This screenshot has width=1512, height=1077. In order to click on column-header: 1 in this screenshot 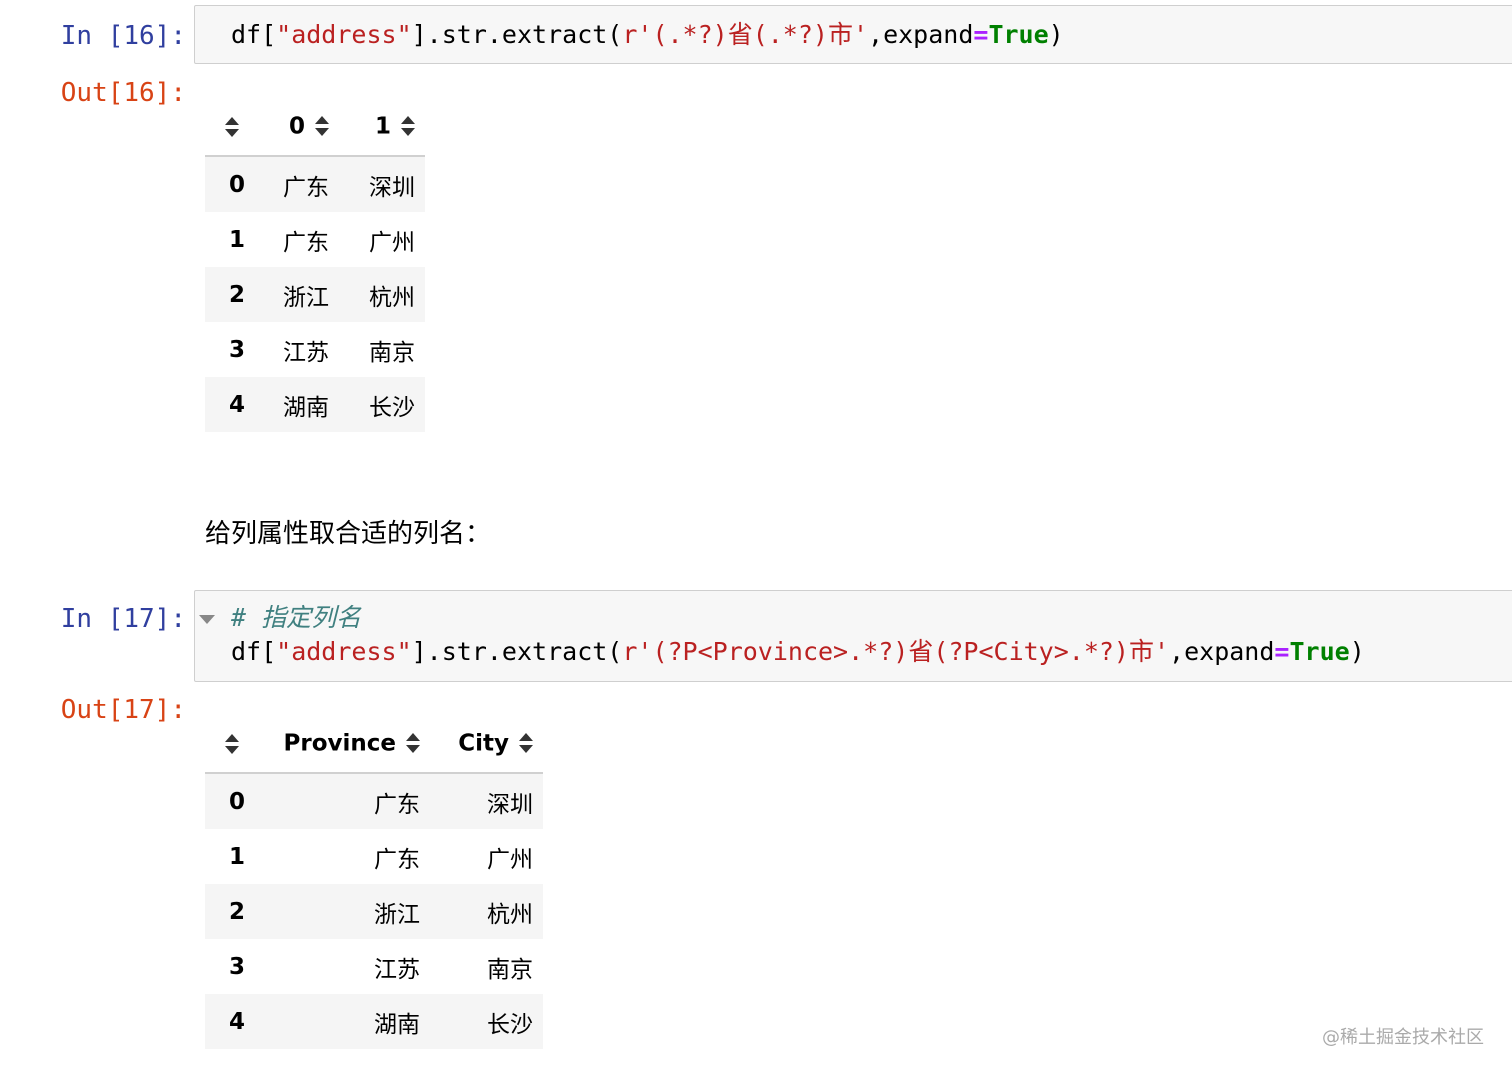, I will do `click(382, 127)`.